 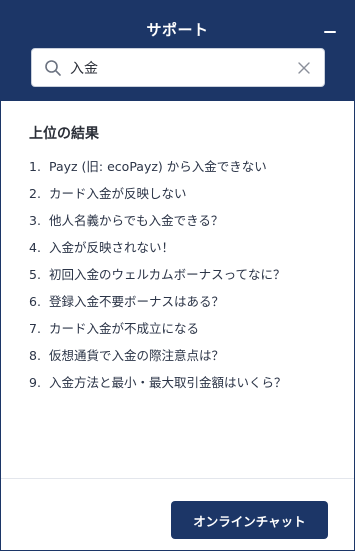 What do you see at coordinates (35, 274) in the screenshot?
I see `list-item-number: 5.` at bounding box center [35, 274].